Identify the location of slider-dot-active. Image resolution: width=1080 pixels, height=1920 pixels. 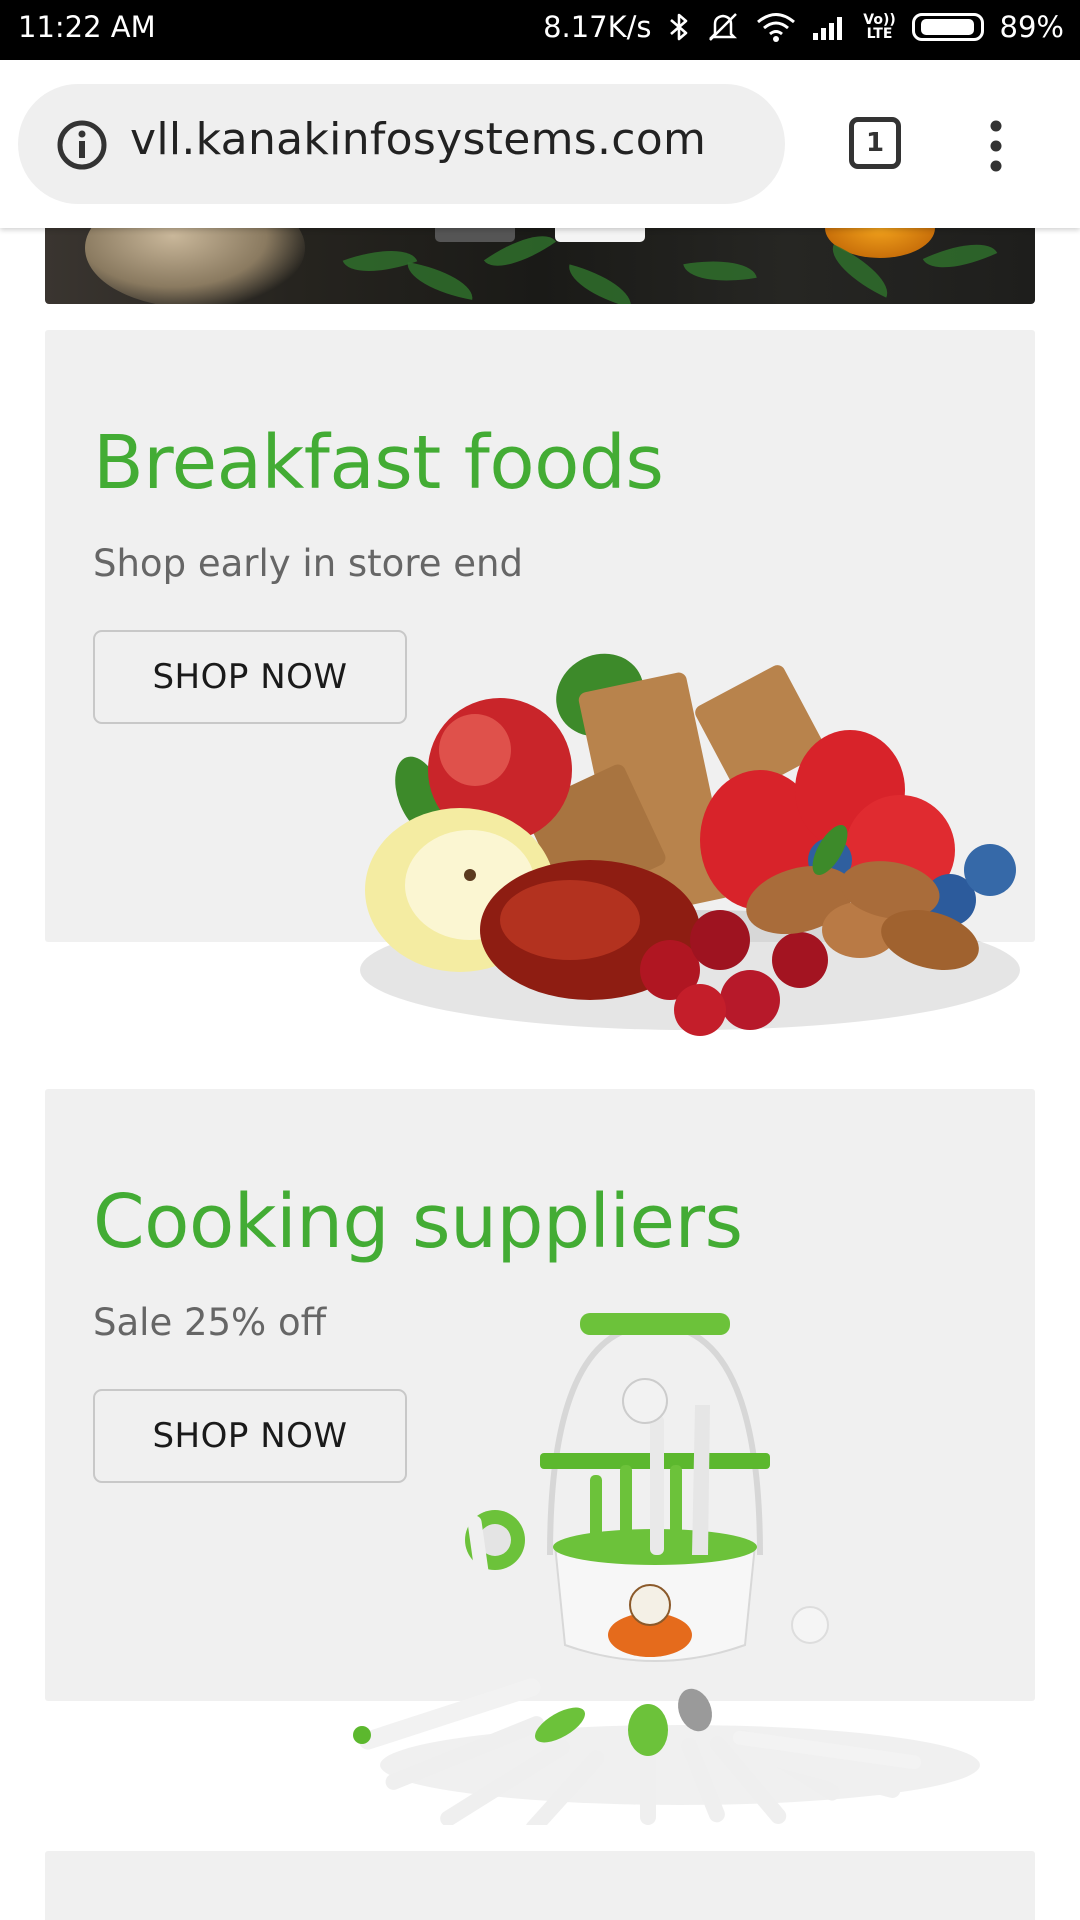
(600, 235).